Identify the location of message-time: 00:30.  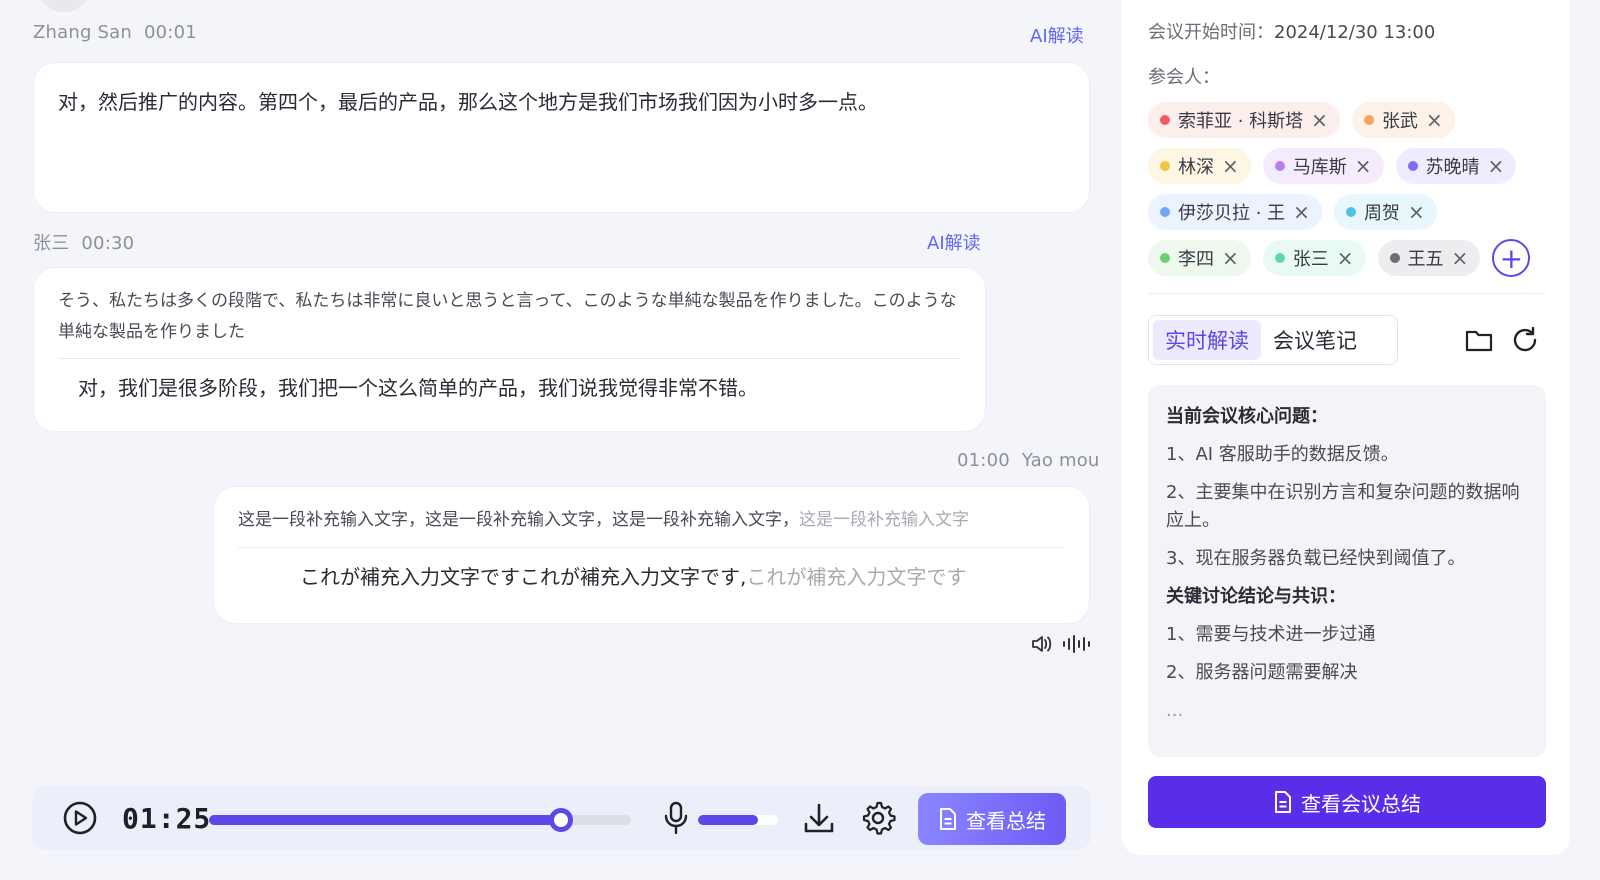
(108, 243).